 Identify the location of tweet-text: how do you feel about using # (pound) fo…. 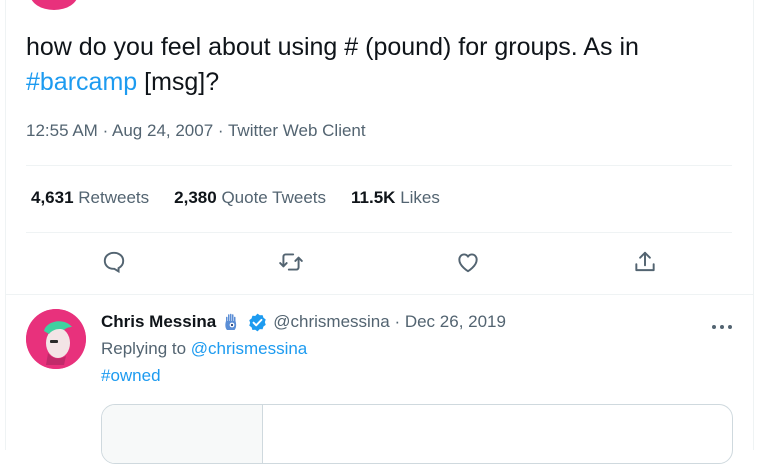
(376, 65).